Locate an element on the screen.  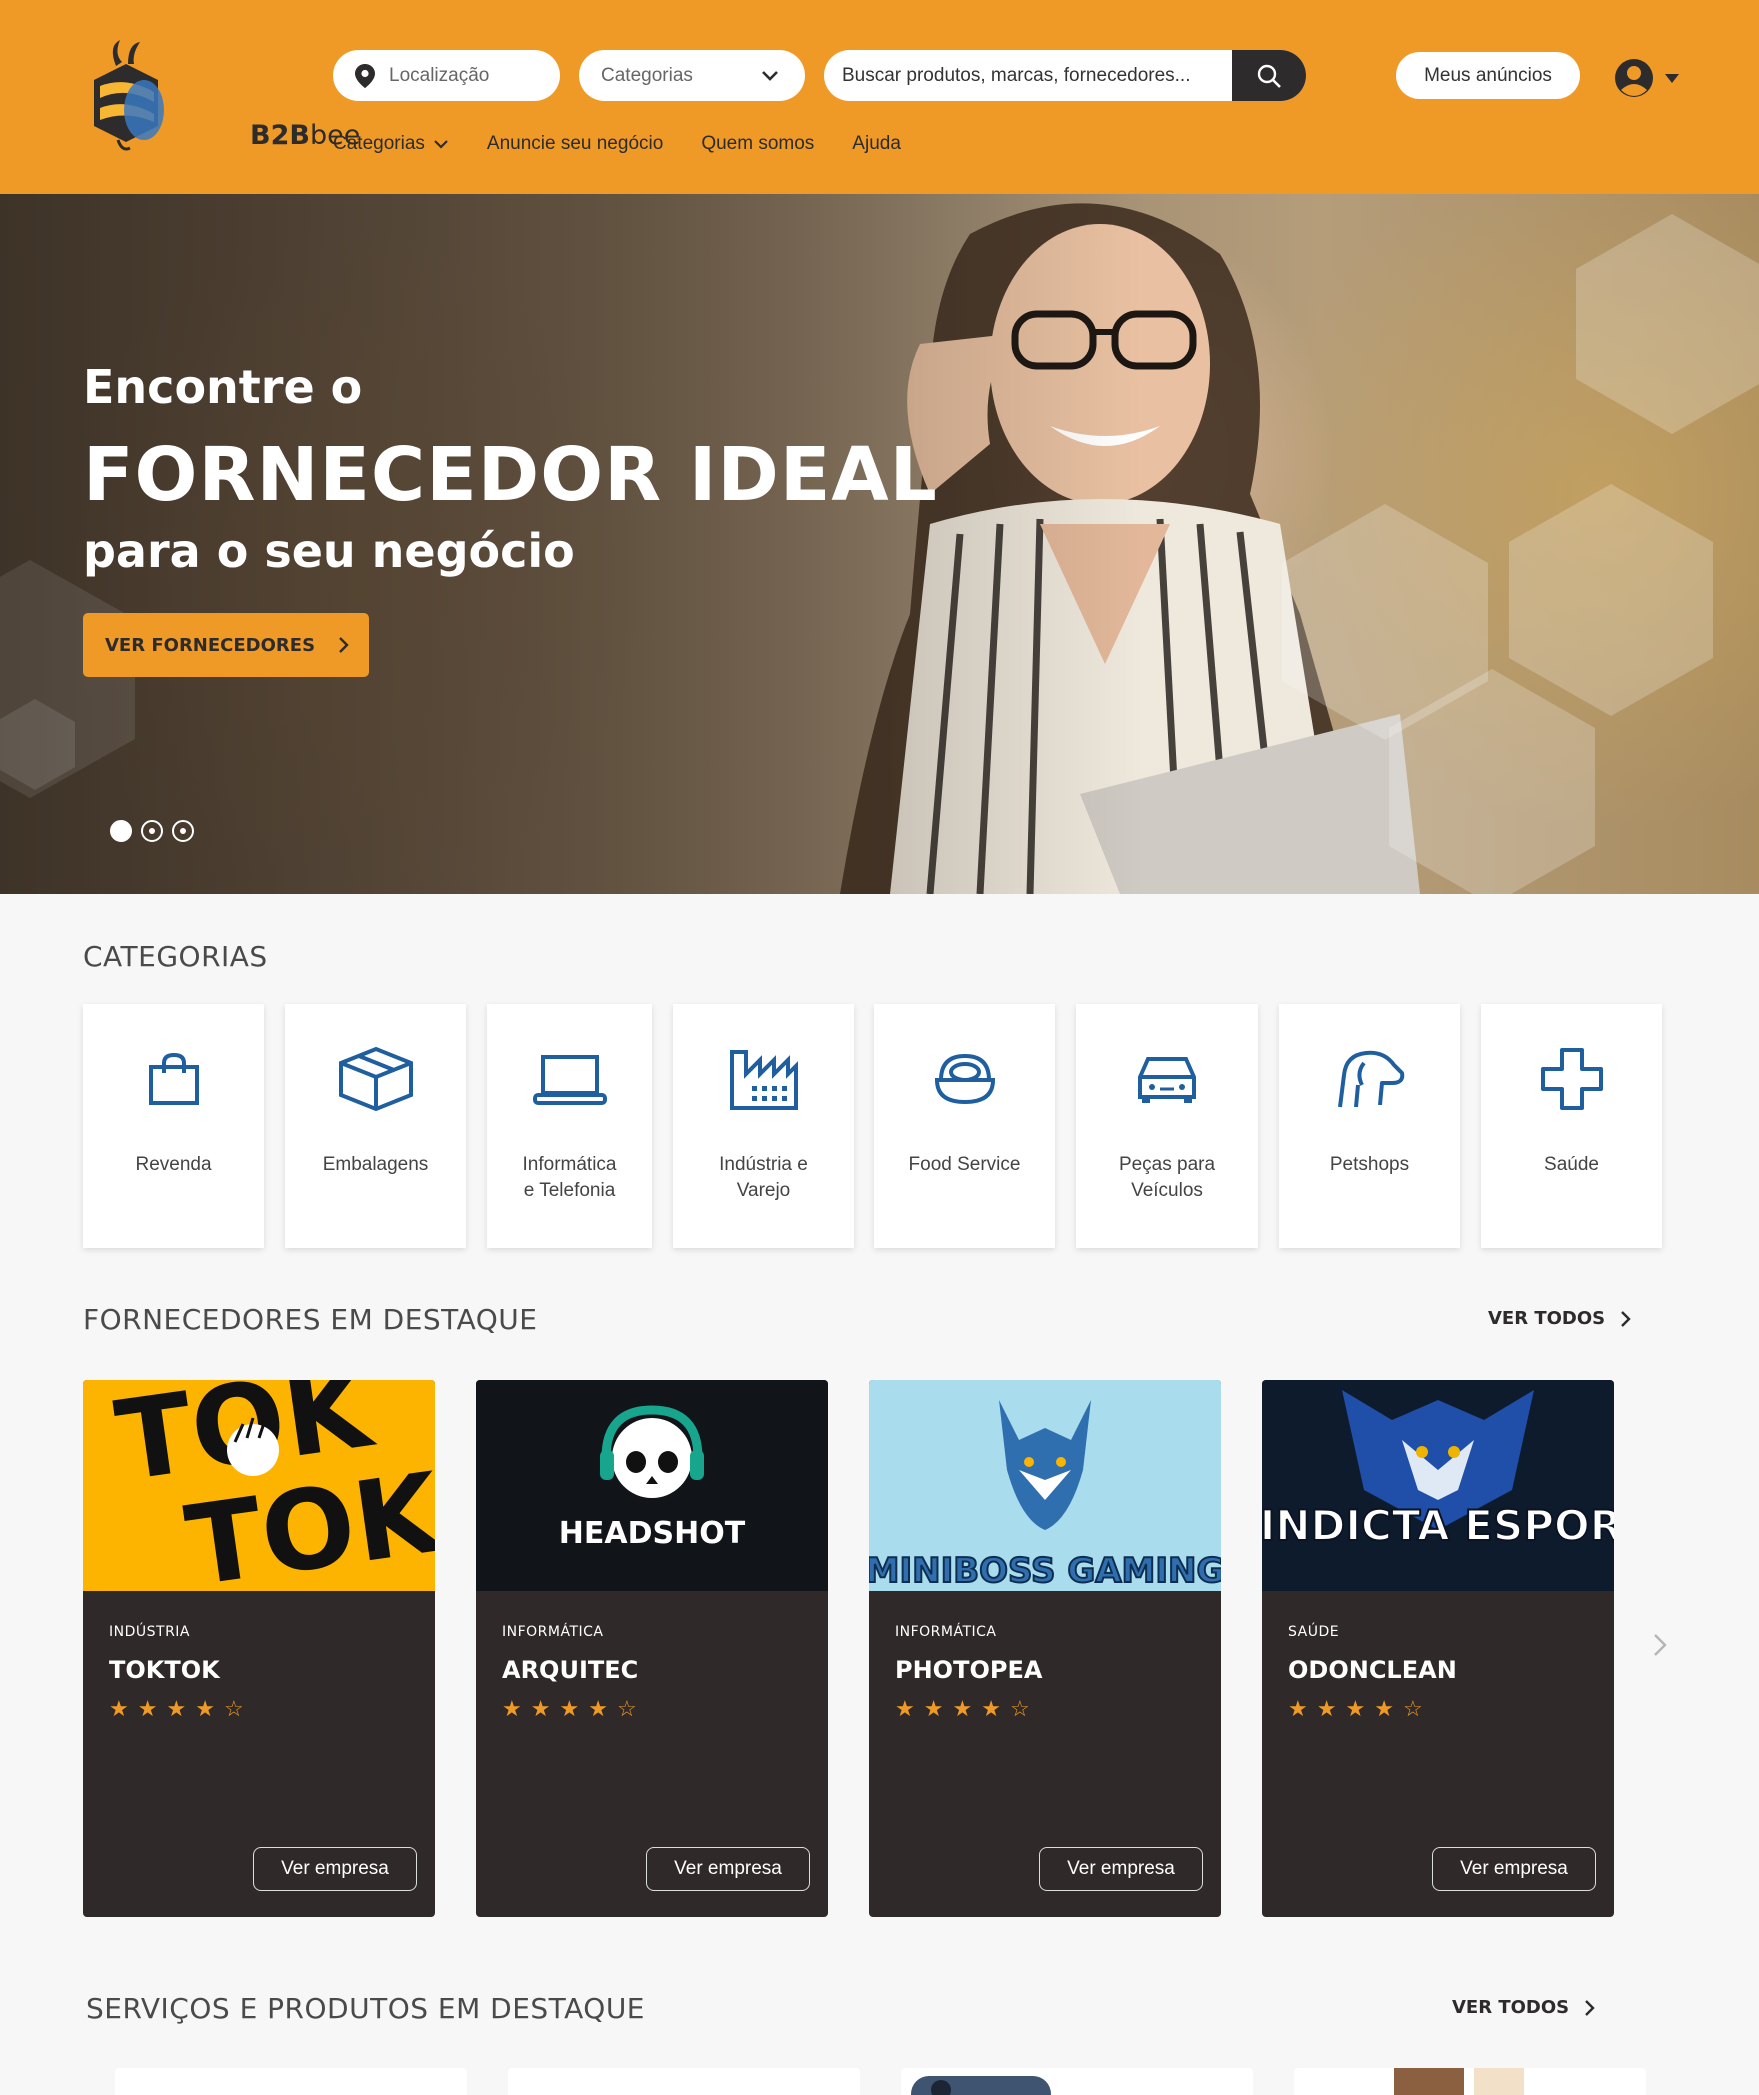
location-input: Localização is located at coordinates (446, 75).